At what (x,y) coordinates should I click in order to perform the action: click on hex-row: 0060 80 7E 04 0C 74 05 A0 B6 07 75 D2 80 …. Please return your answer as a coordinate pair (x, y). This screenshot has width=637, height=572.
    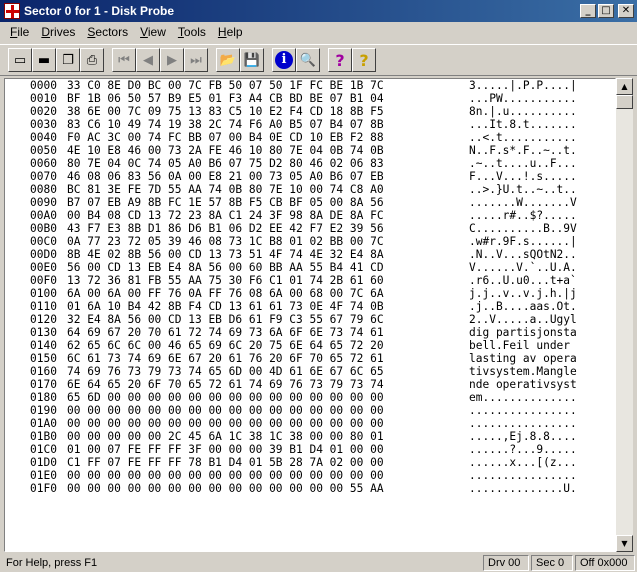
    Looking at the image, I should click on (305, 163).